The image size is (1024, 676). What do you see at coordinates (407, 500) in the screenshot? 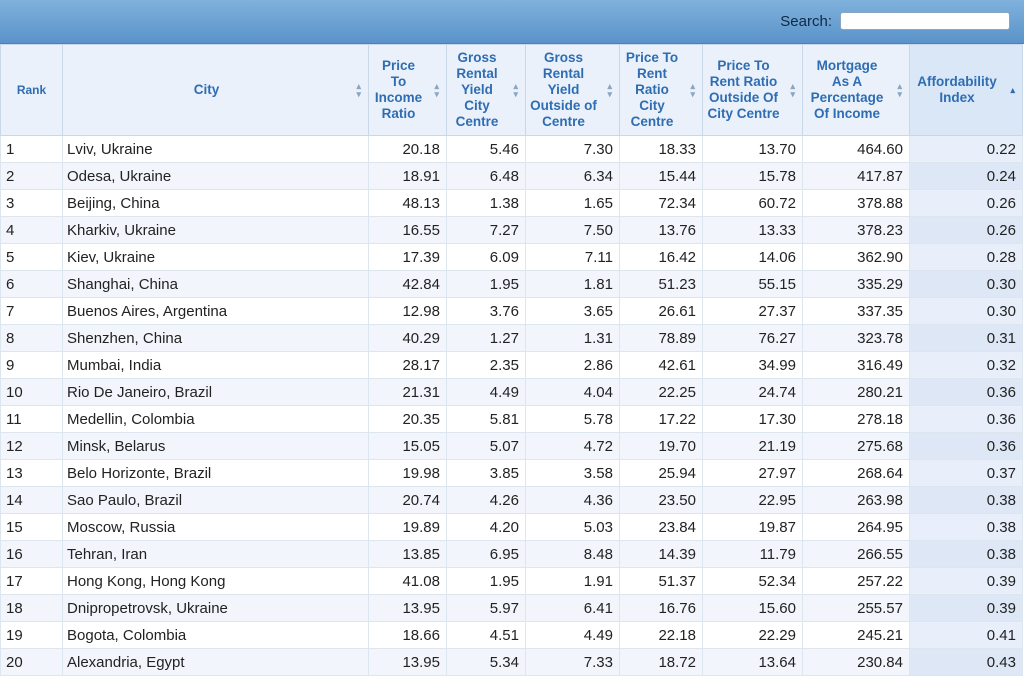
I see `price-to-income-cell: 20.74` at bounding box center [407, 500].